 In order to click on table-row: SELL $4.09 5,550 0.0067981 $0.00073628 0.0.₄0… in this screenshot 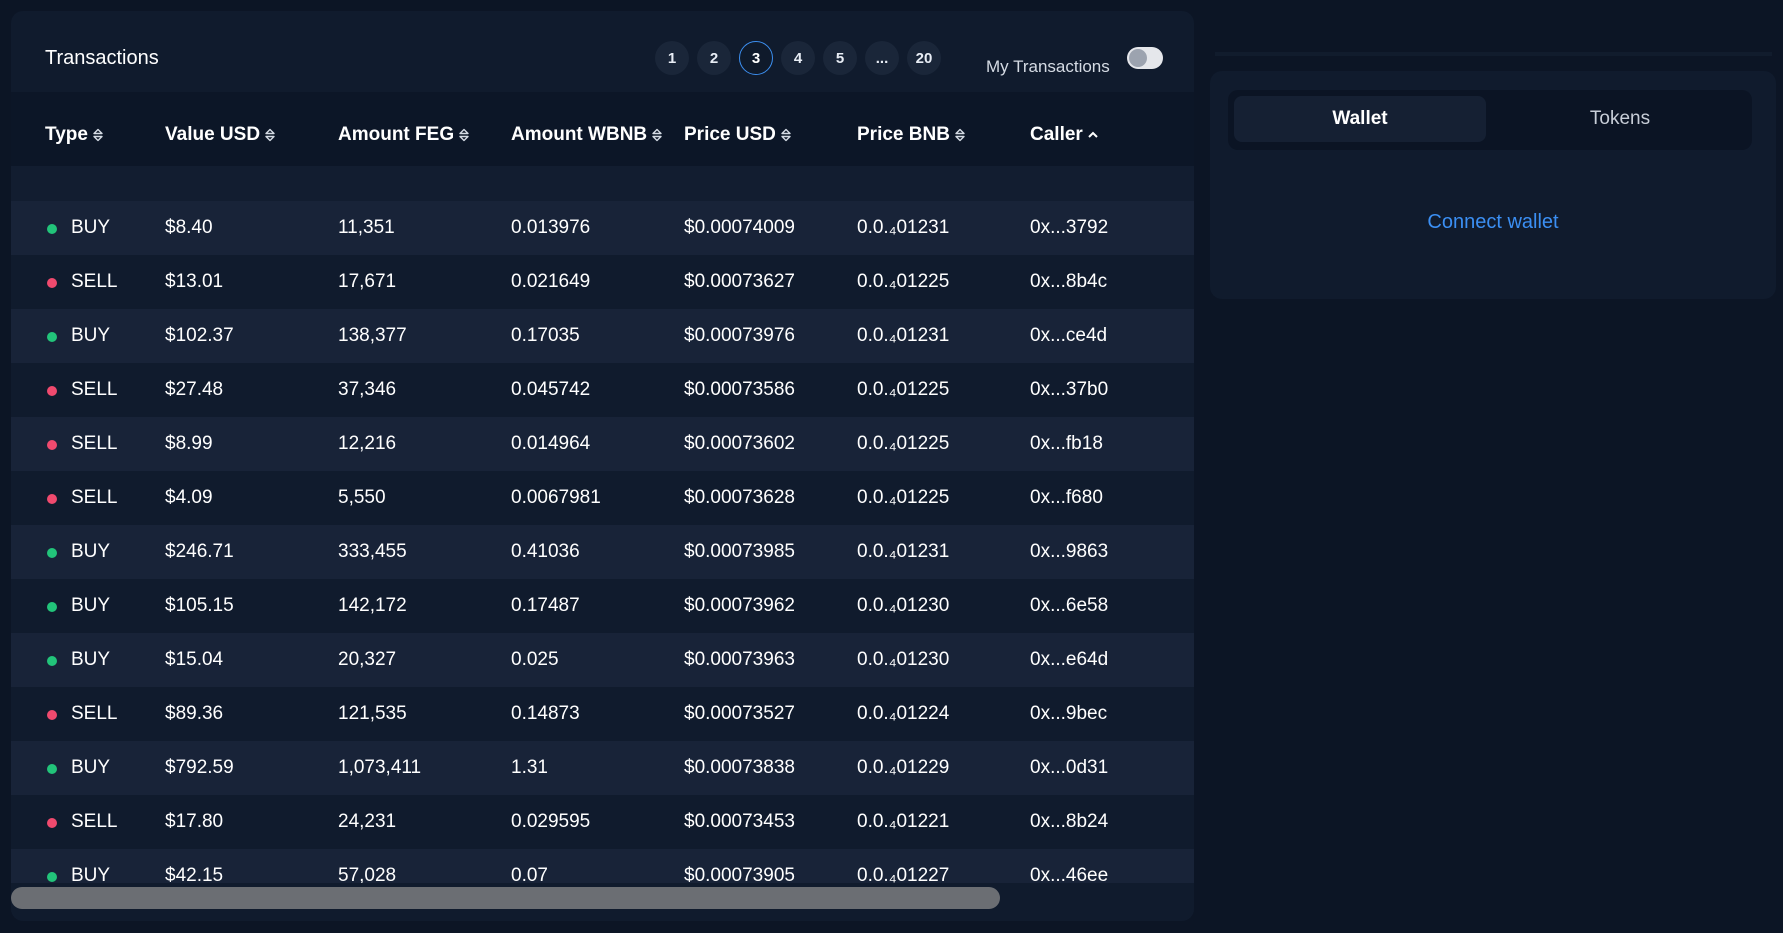, I will do `click(602, 498)`.